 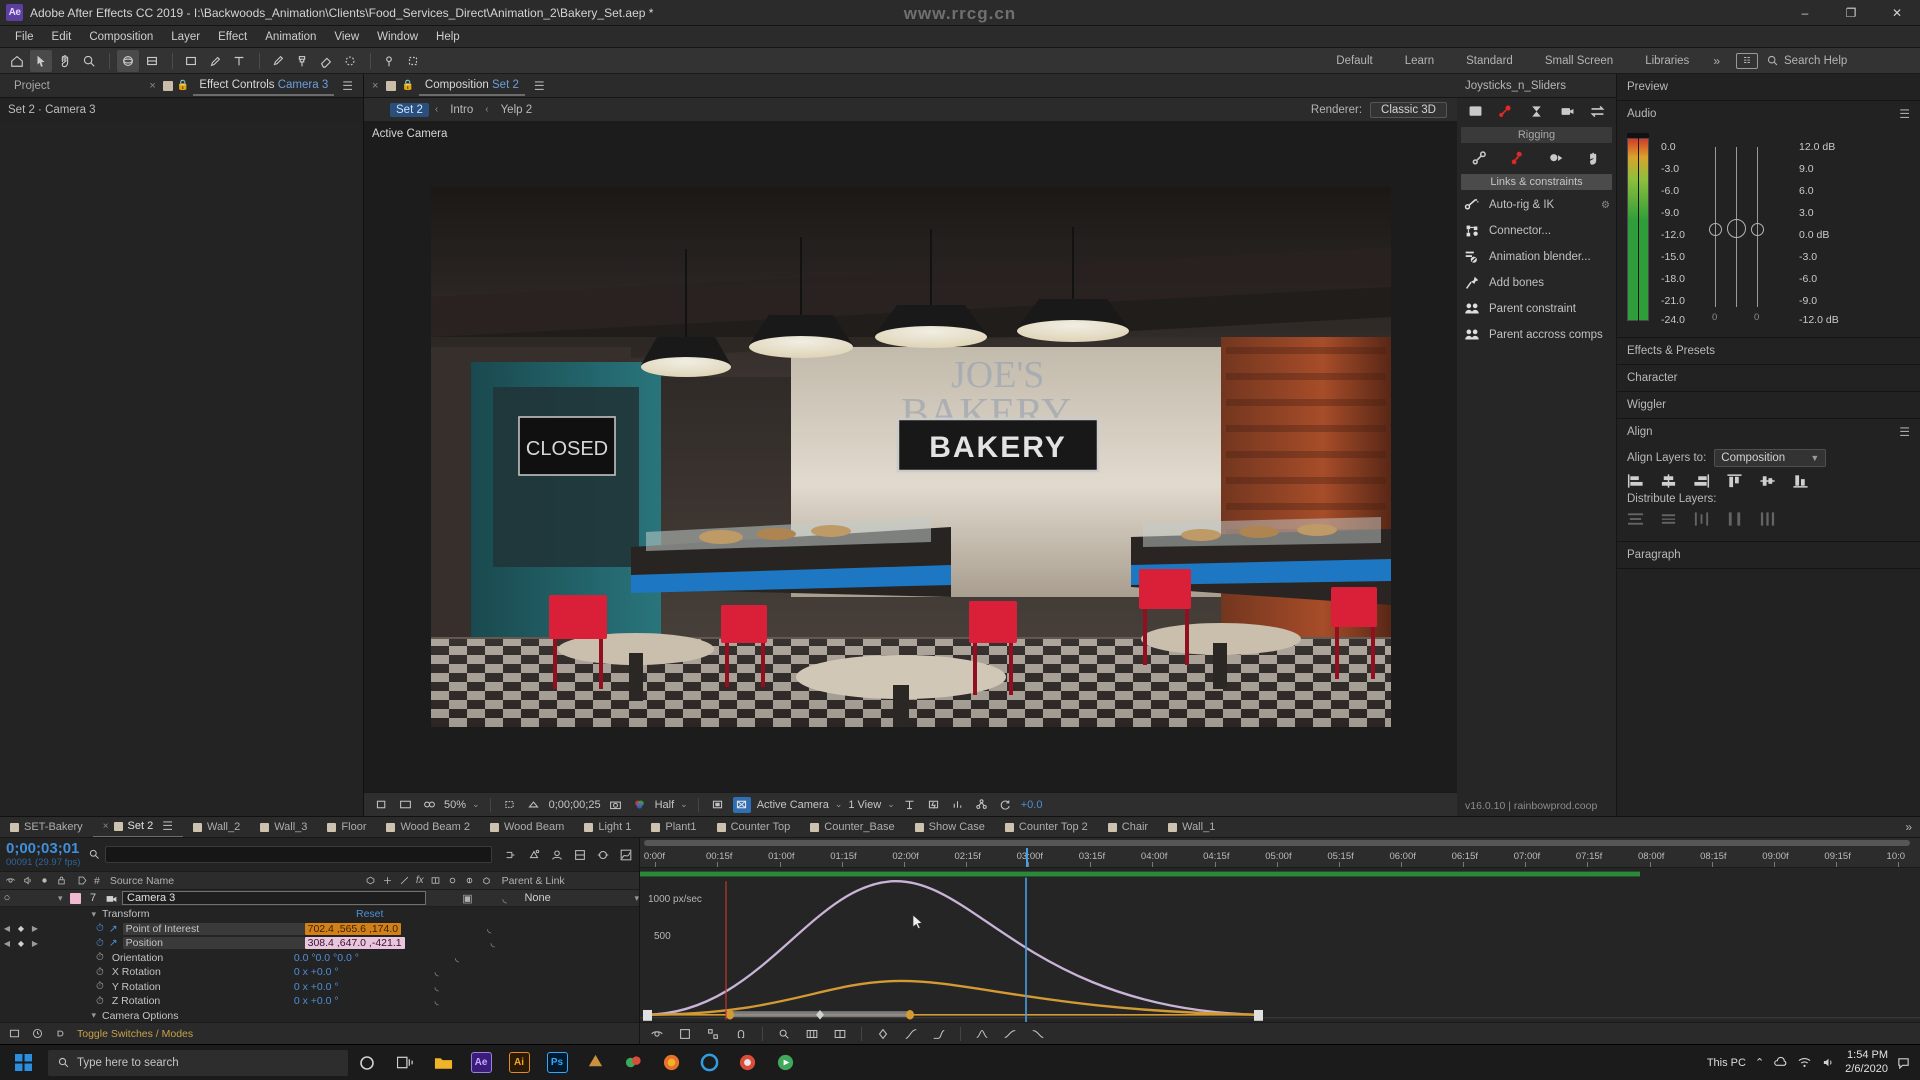 I want to click on note-icon, so click(x=1475, y=111).